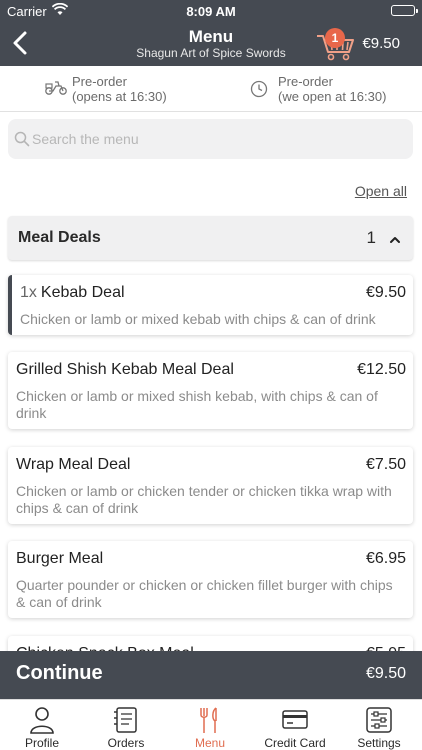  I want to click on category-name: Meal Deals, so click(59, 237).